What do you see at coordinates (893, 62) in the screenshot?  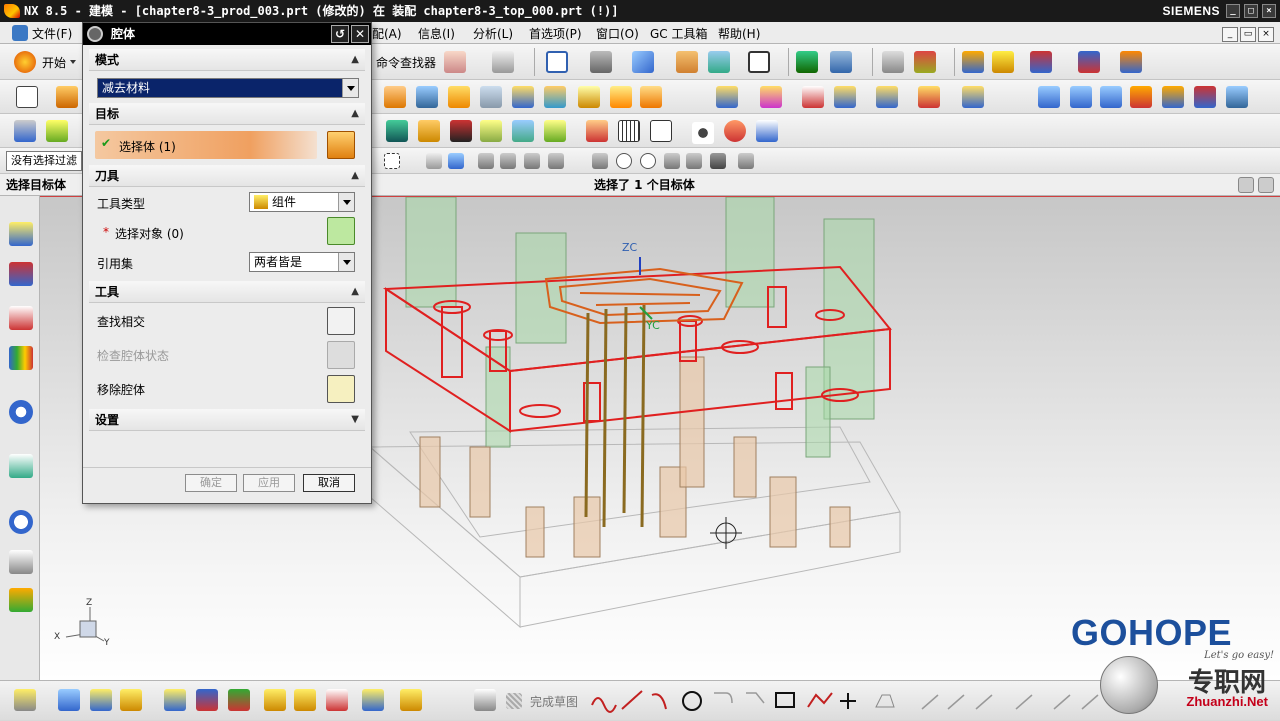 I see `analysis-icon` at bounding box center [893, 62].